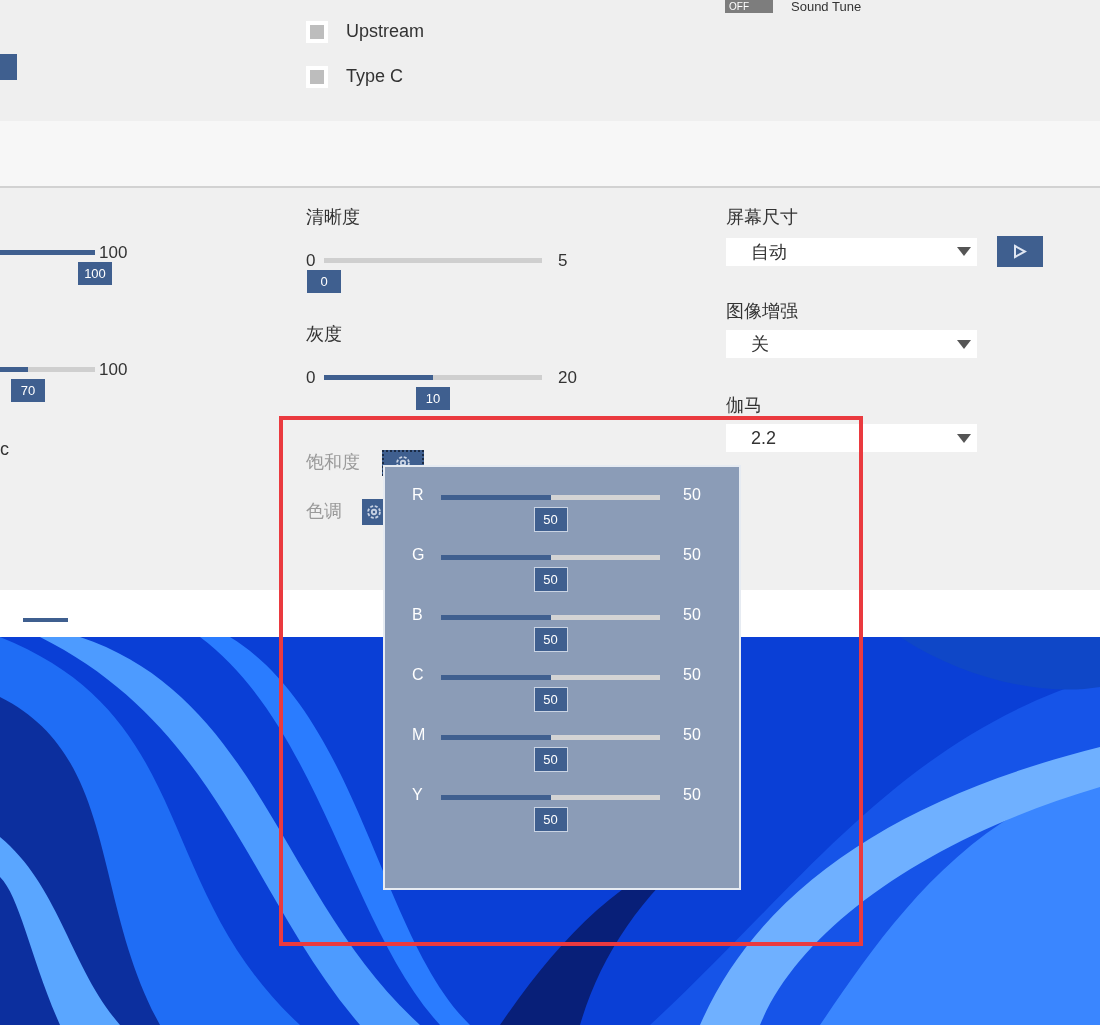 Image resolution: width=1100 pixels, height=1025 pixels. Describe the element at coordinates (419, 735) in the screenshot. I see `channel-label: M` at that location.